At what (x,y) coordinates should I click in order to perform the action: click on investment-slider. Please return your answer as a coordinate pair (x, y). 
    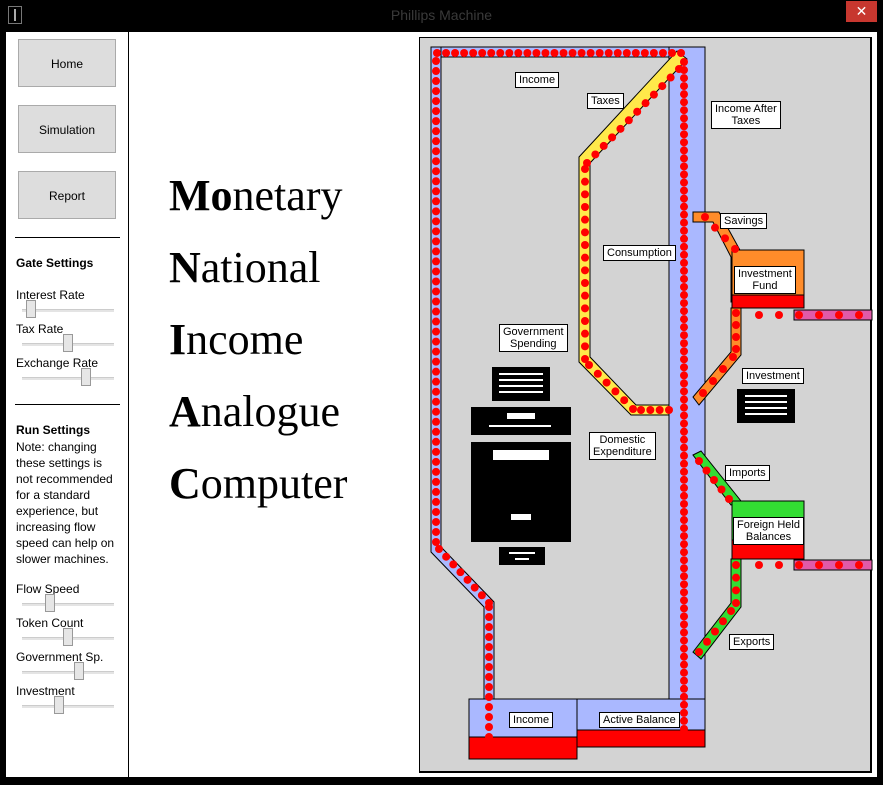
    Looking at the image, I should click on (68, 706).